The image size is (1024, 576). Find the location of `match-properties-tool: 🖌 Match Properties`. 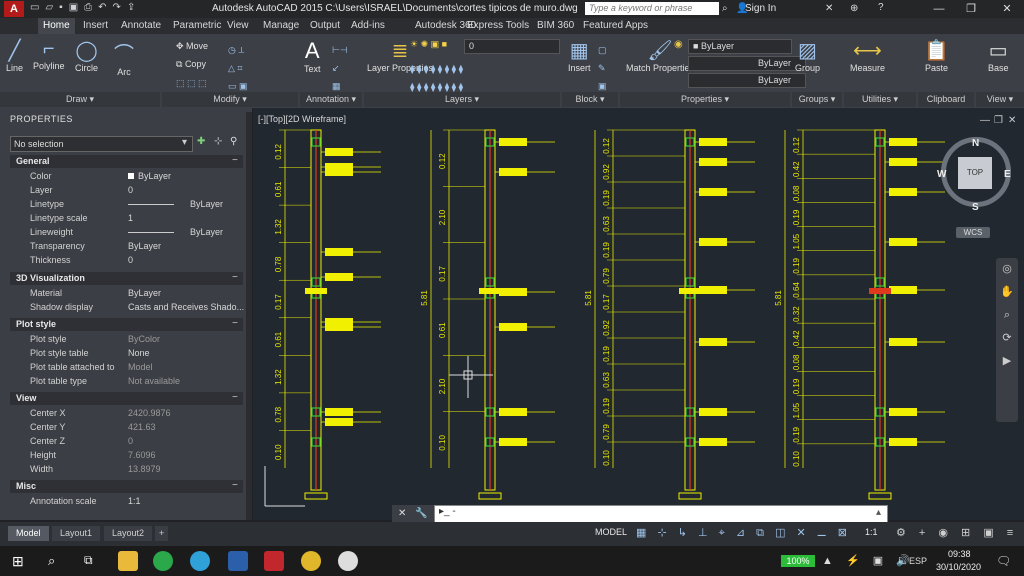

match-properties-tool: 🖌 Match Properties is located at coordinates (660, 55).